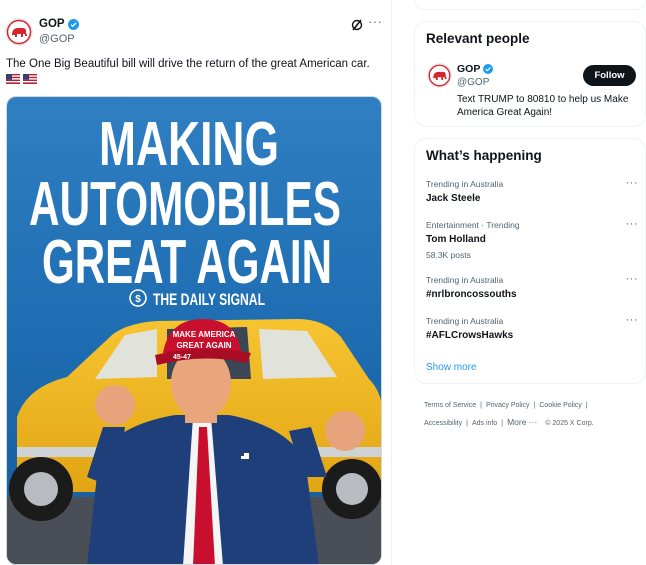 This screenshot has width=646, height=565. What do you see at coordinates (473, 225) in the screenshot?
I see `trend-meta: Entertainment · Trending` at bounding box center [473, 225].